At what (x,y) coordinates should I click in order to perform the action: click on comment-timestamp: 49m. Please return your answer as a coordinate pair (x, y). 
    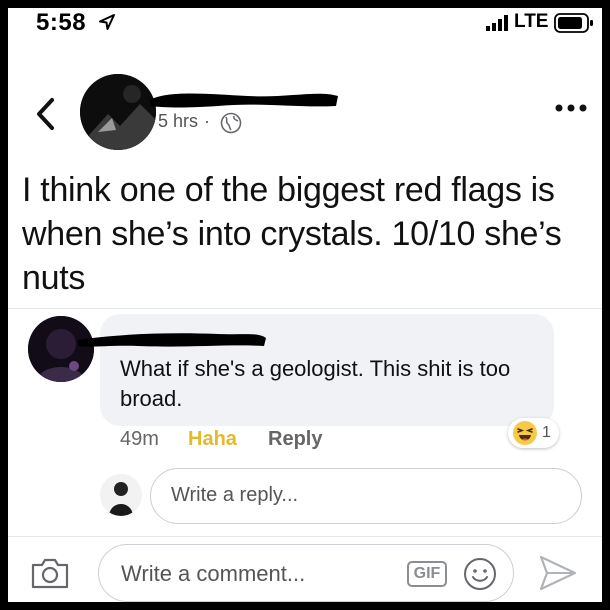
    Looking at the image, I should click on (139, 439).